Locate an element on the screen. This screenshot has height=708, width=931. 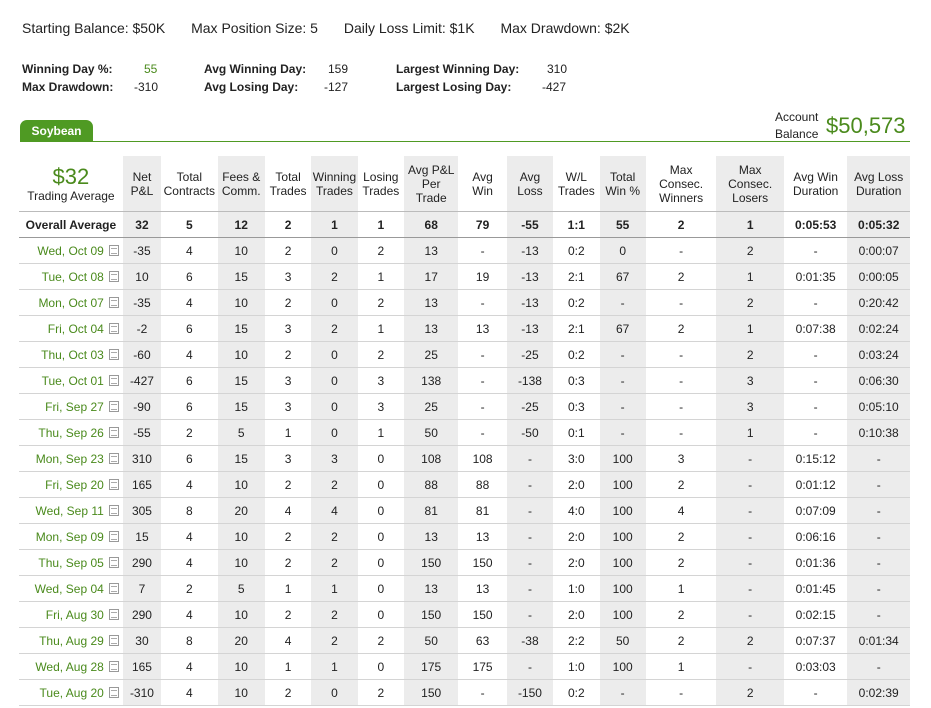
column-header-line: Avg is located at coordinates (530, 176).